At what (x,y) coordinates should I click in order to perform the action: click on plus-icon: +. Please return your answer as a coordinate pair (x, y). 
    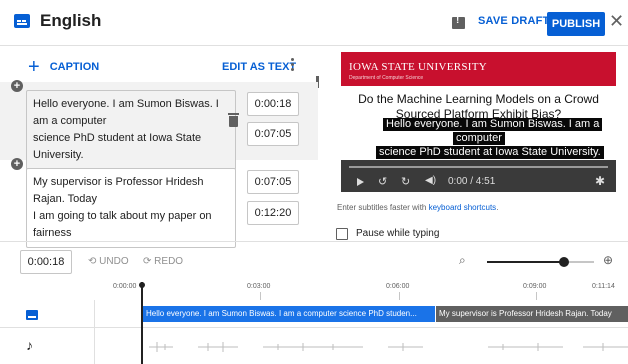
    Looking at the image, I should click on (34, 67).